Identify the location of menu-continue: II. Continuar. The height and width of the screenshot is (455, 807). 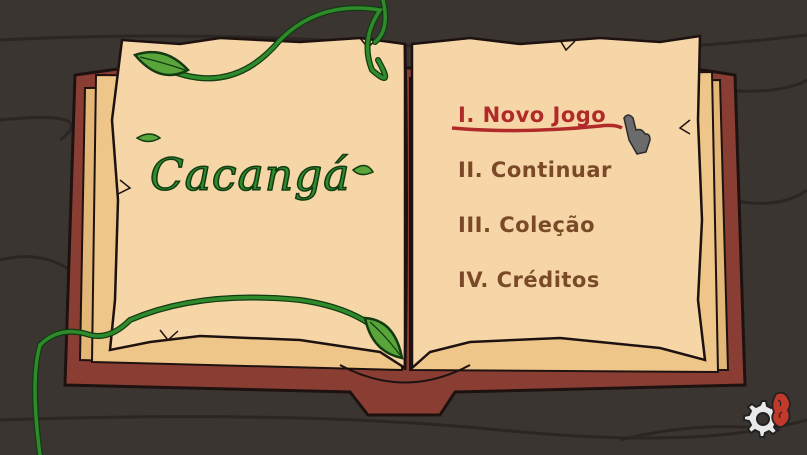
(573, 182).